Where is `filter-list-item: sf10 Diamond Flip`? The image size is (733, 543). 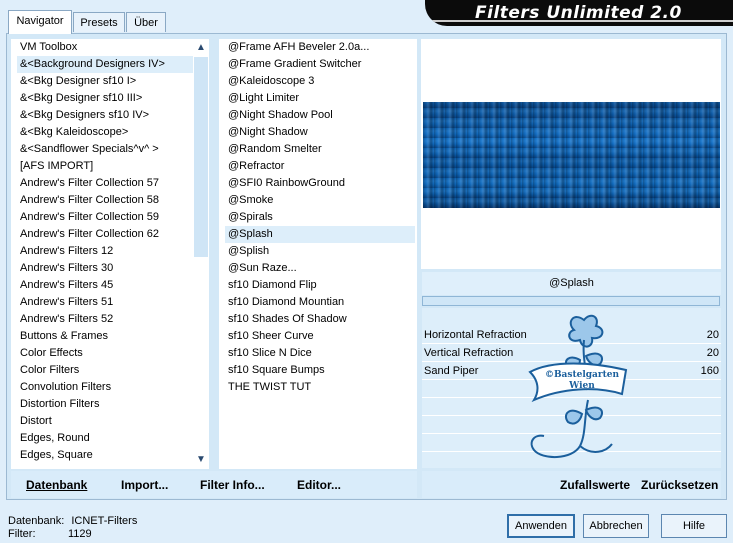 filter-list-item: sf10 Diamond Flip is located at coordinates (320, 285).